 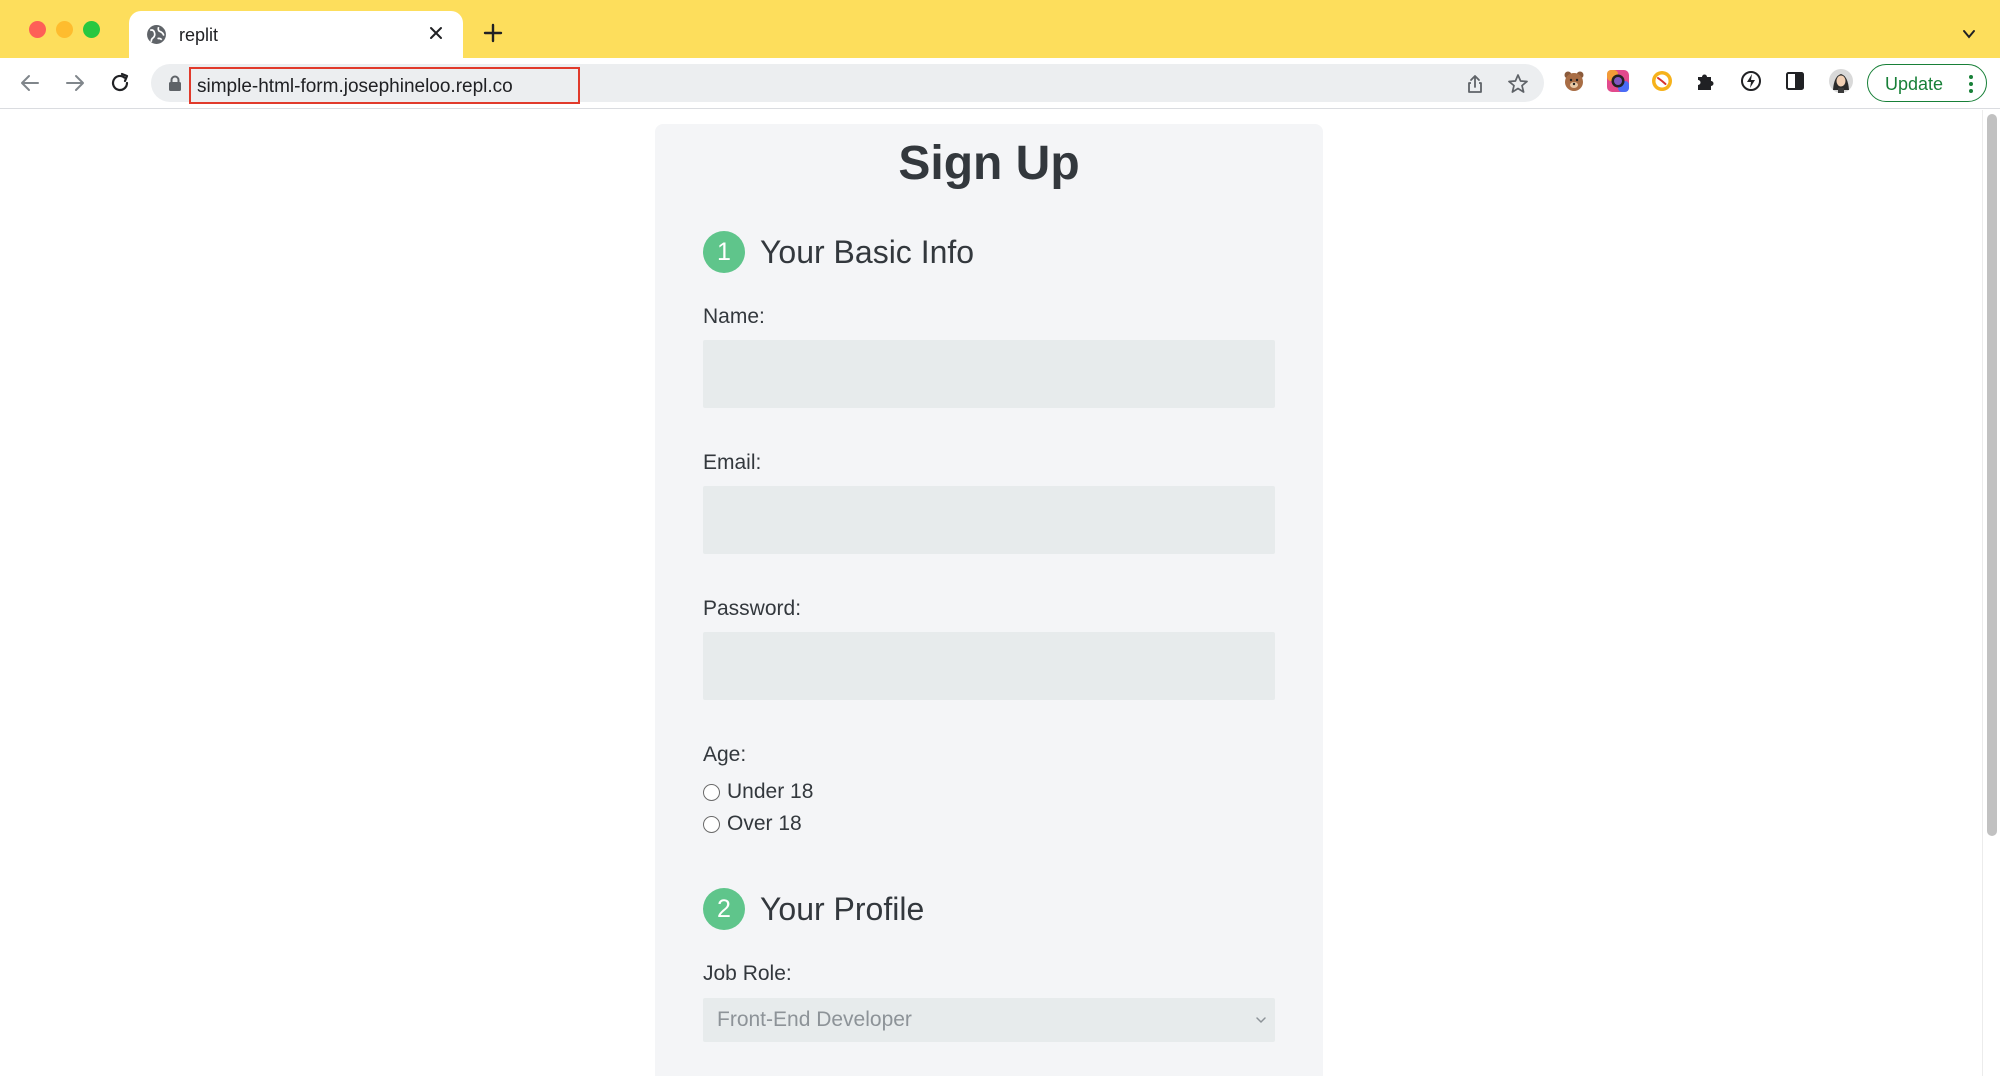 I want to click on scrollbar-thumb, so click(x=1992, y=475).